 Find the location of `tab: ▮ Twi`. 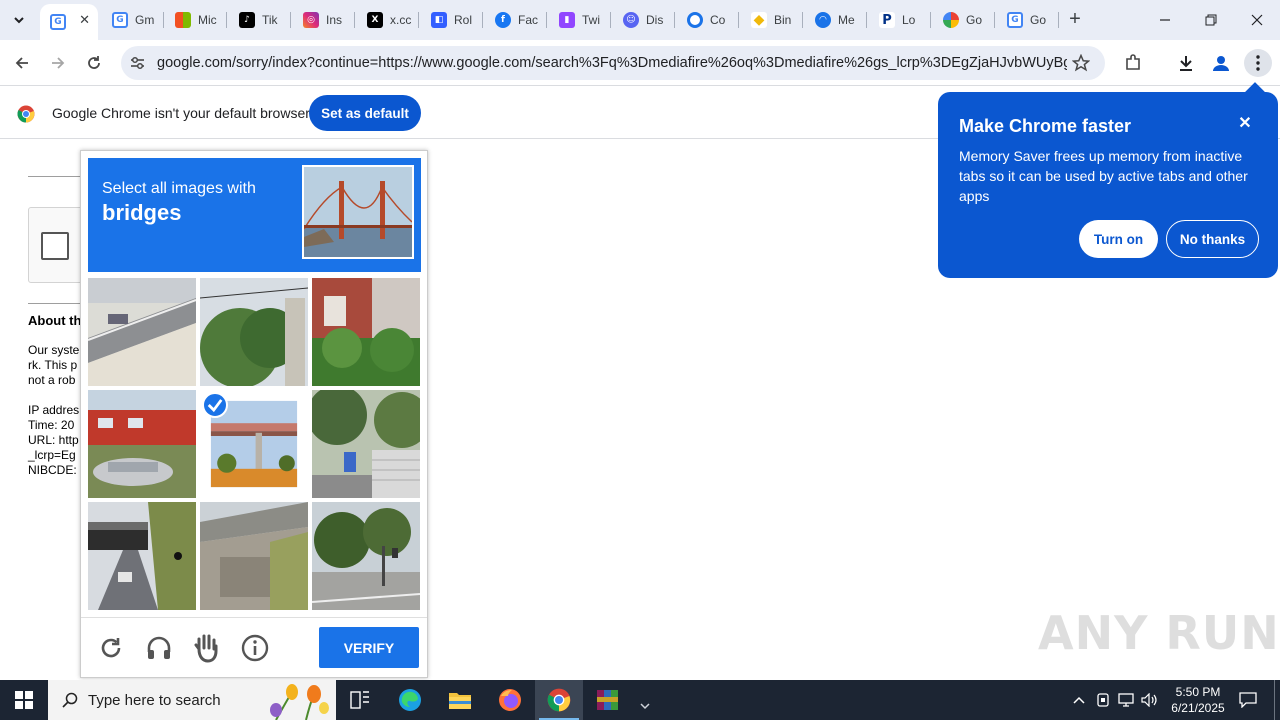

tab: ▮ Twi is located at coordinates (580, 20).